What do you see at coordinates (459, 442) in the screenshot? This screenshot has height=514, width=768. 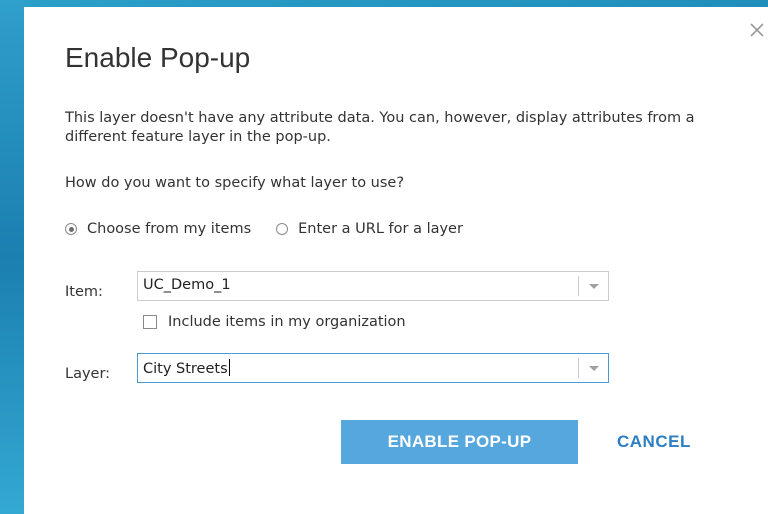 I see `enable-popup-button: ENABLE POP-UP` at bounding box center [459, 442].